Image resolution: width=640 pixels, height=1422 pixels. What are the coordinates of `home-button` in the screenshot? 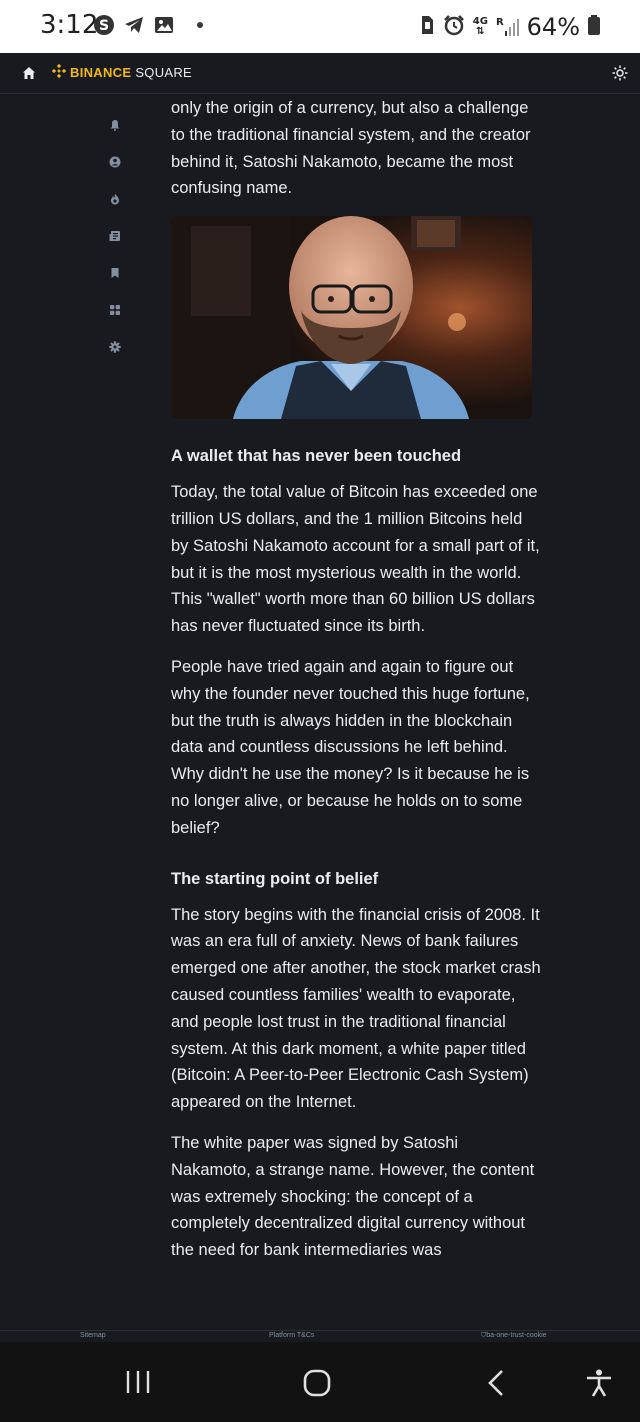 It's located at (317, 1385).